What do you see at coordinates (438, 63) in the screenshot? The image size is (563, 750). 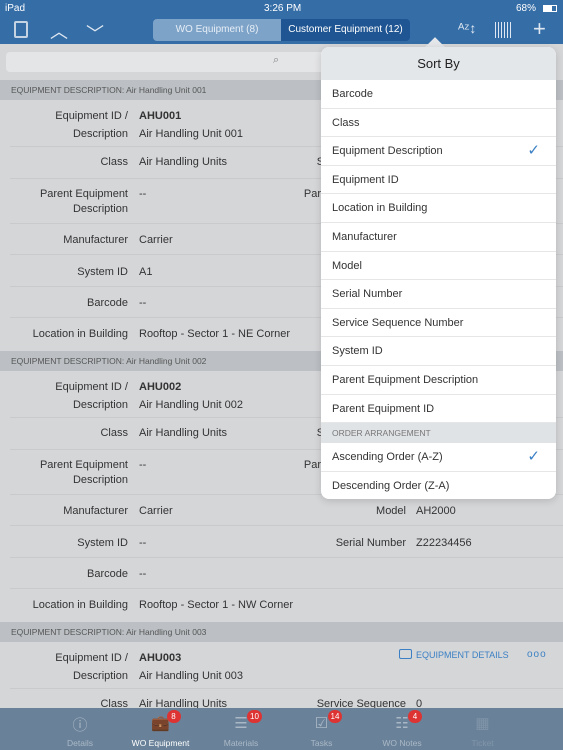 I see `sort-title: Sort By` at bounding box center [438, 63].